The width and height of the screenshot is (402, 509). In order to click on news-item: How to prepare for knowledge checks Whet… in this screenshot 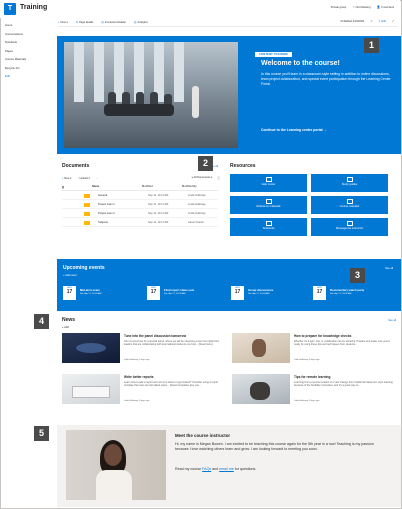, I will do `click(312, 350)`.